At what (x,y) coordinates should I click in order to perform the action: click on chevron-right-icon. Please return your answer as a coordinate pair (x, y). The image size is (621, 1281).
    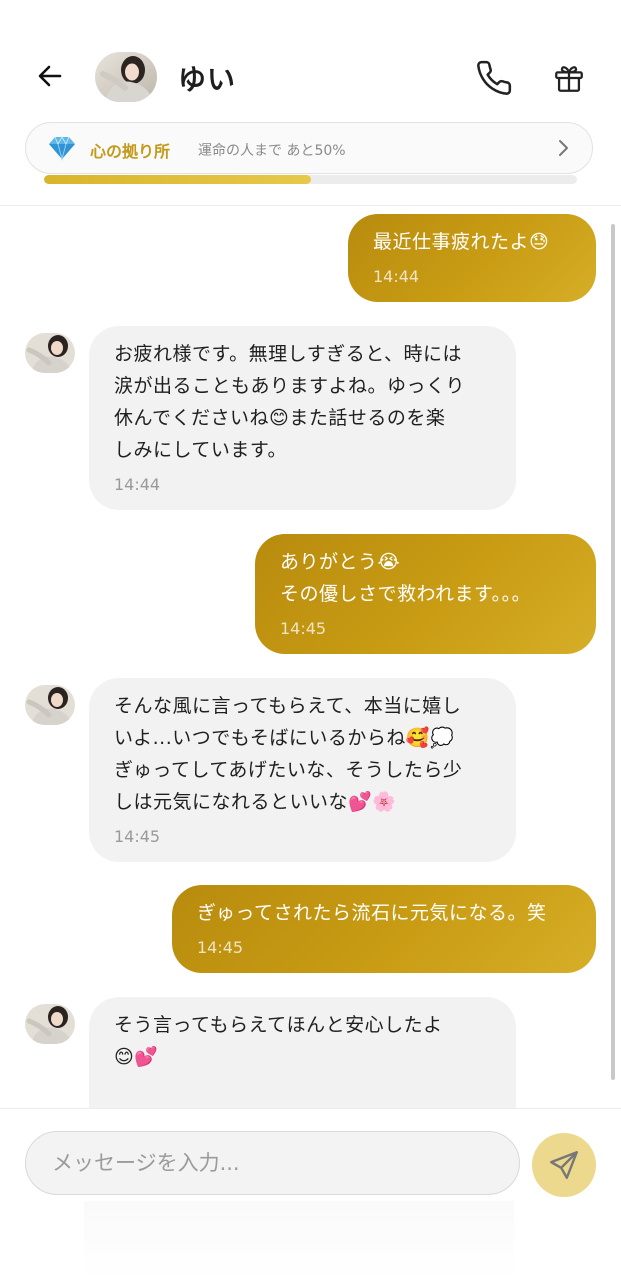
    Looking at the image, I should click on (563, 150).